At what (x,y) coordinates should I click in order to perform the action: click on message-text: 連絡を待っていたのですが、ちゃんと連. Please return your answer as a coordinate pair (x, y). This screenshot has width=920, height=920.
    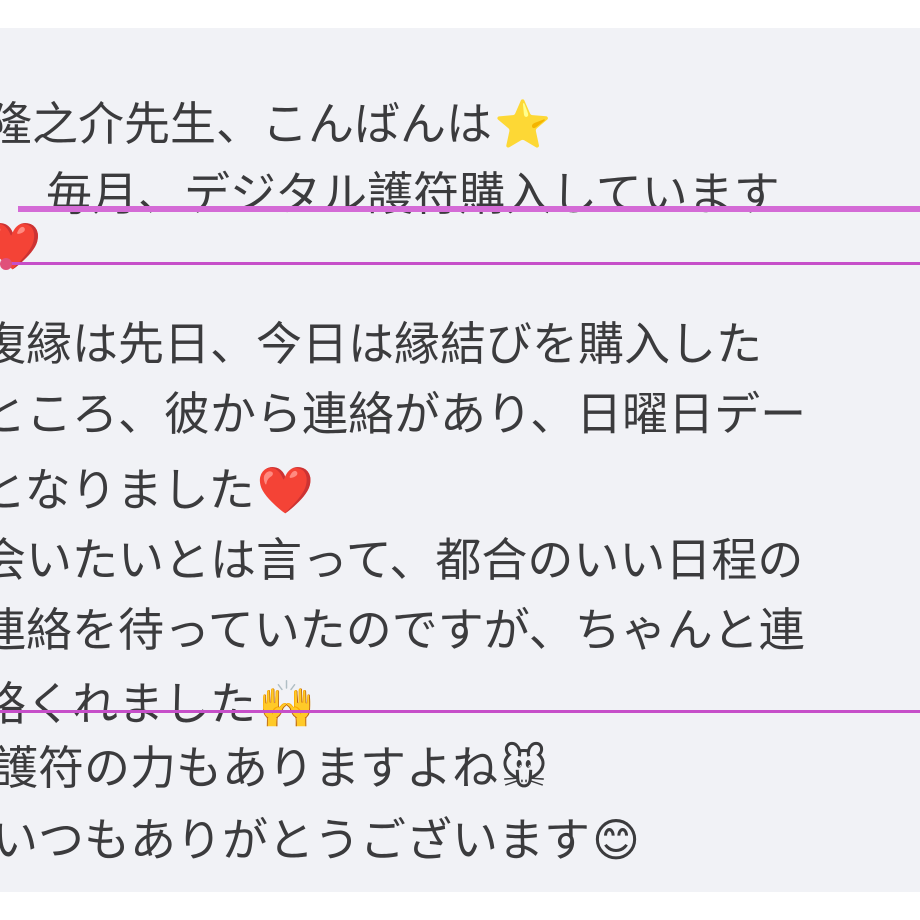
    Looking at the image, I should click on (402, 630).